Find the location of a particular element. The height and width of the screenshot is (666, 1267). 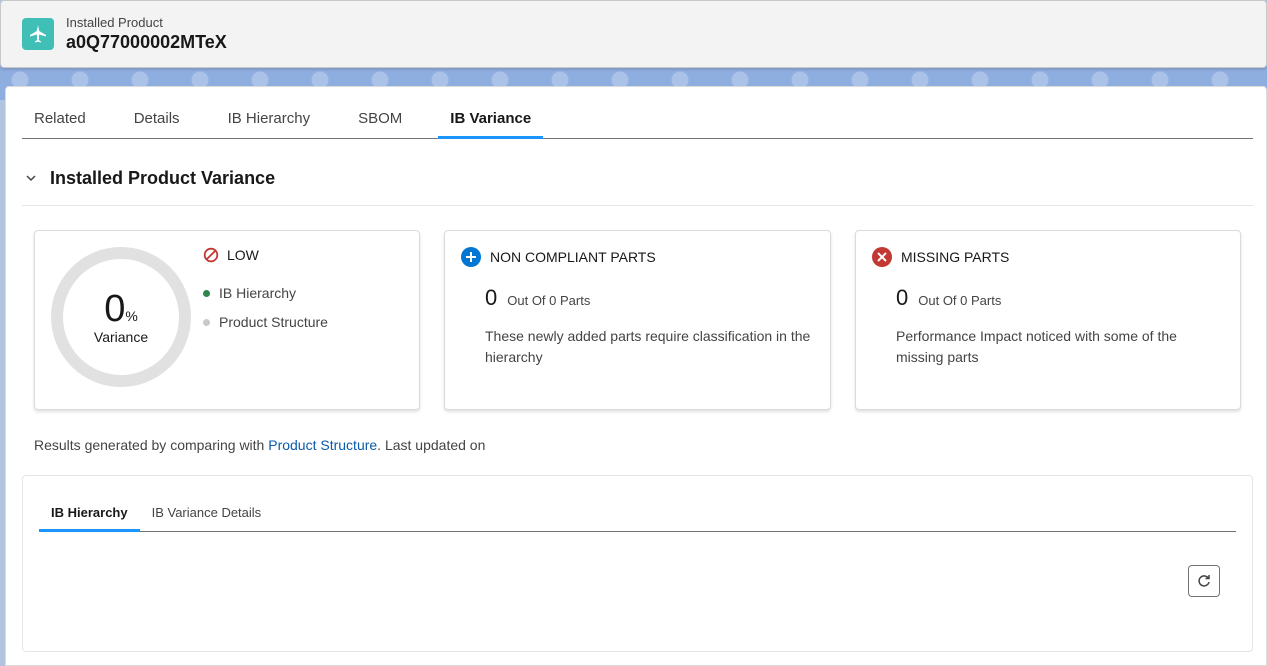

risk-level: LOW is located at coordinates (231, 255).